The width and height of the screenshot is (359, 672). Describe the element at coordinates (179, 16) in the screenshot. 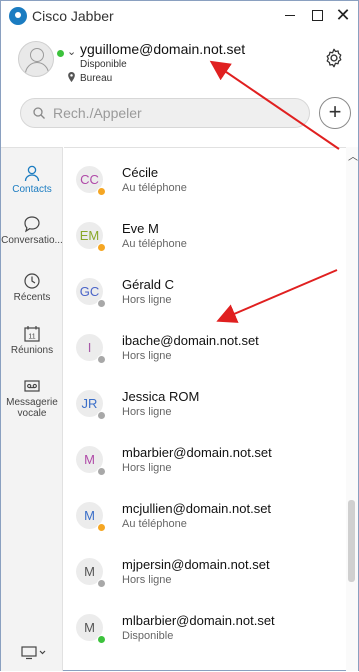

I see `title-bar: Cisco Jabber ✕` at that location.